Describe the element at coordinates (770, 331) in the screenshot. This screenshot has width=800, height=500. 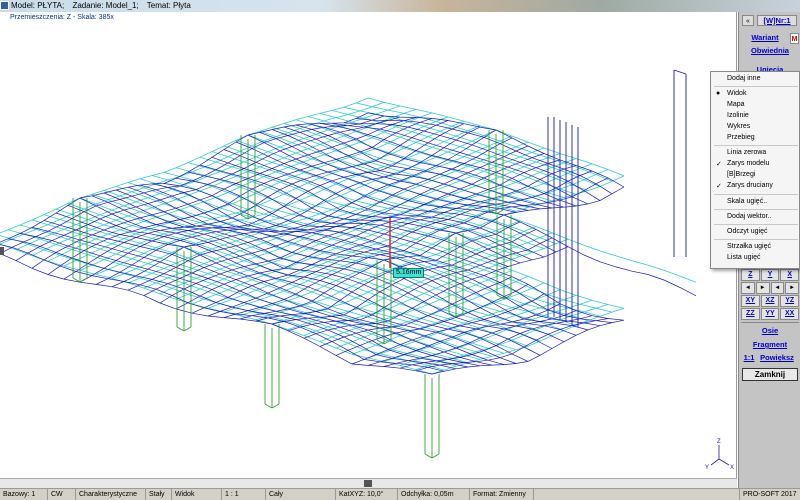
I see `osie-button: Osie` at that location.